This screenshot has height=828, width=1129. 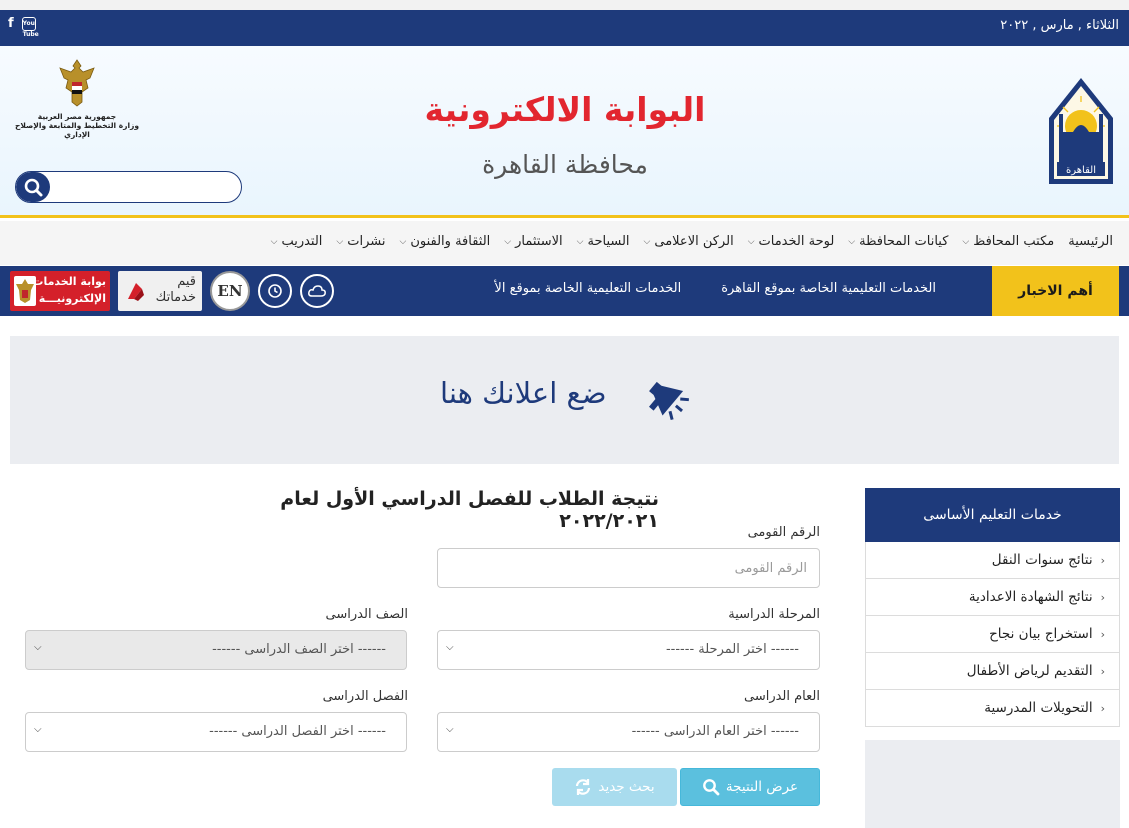 I want to click on news-ticker-label: أهم الاخبار, so click(x=1055, y=291).